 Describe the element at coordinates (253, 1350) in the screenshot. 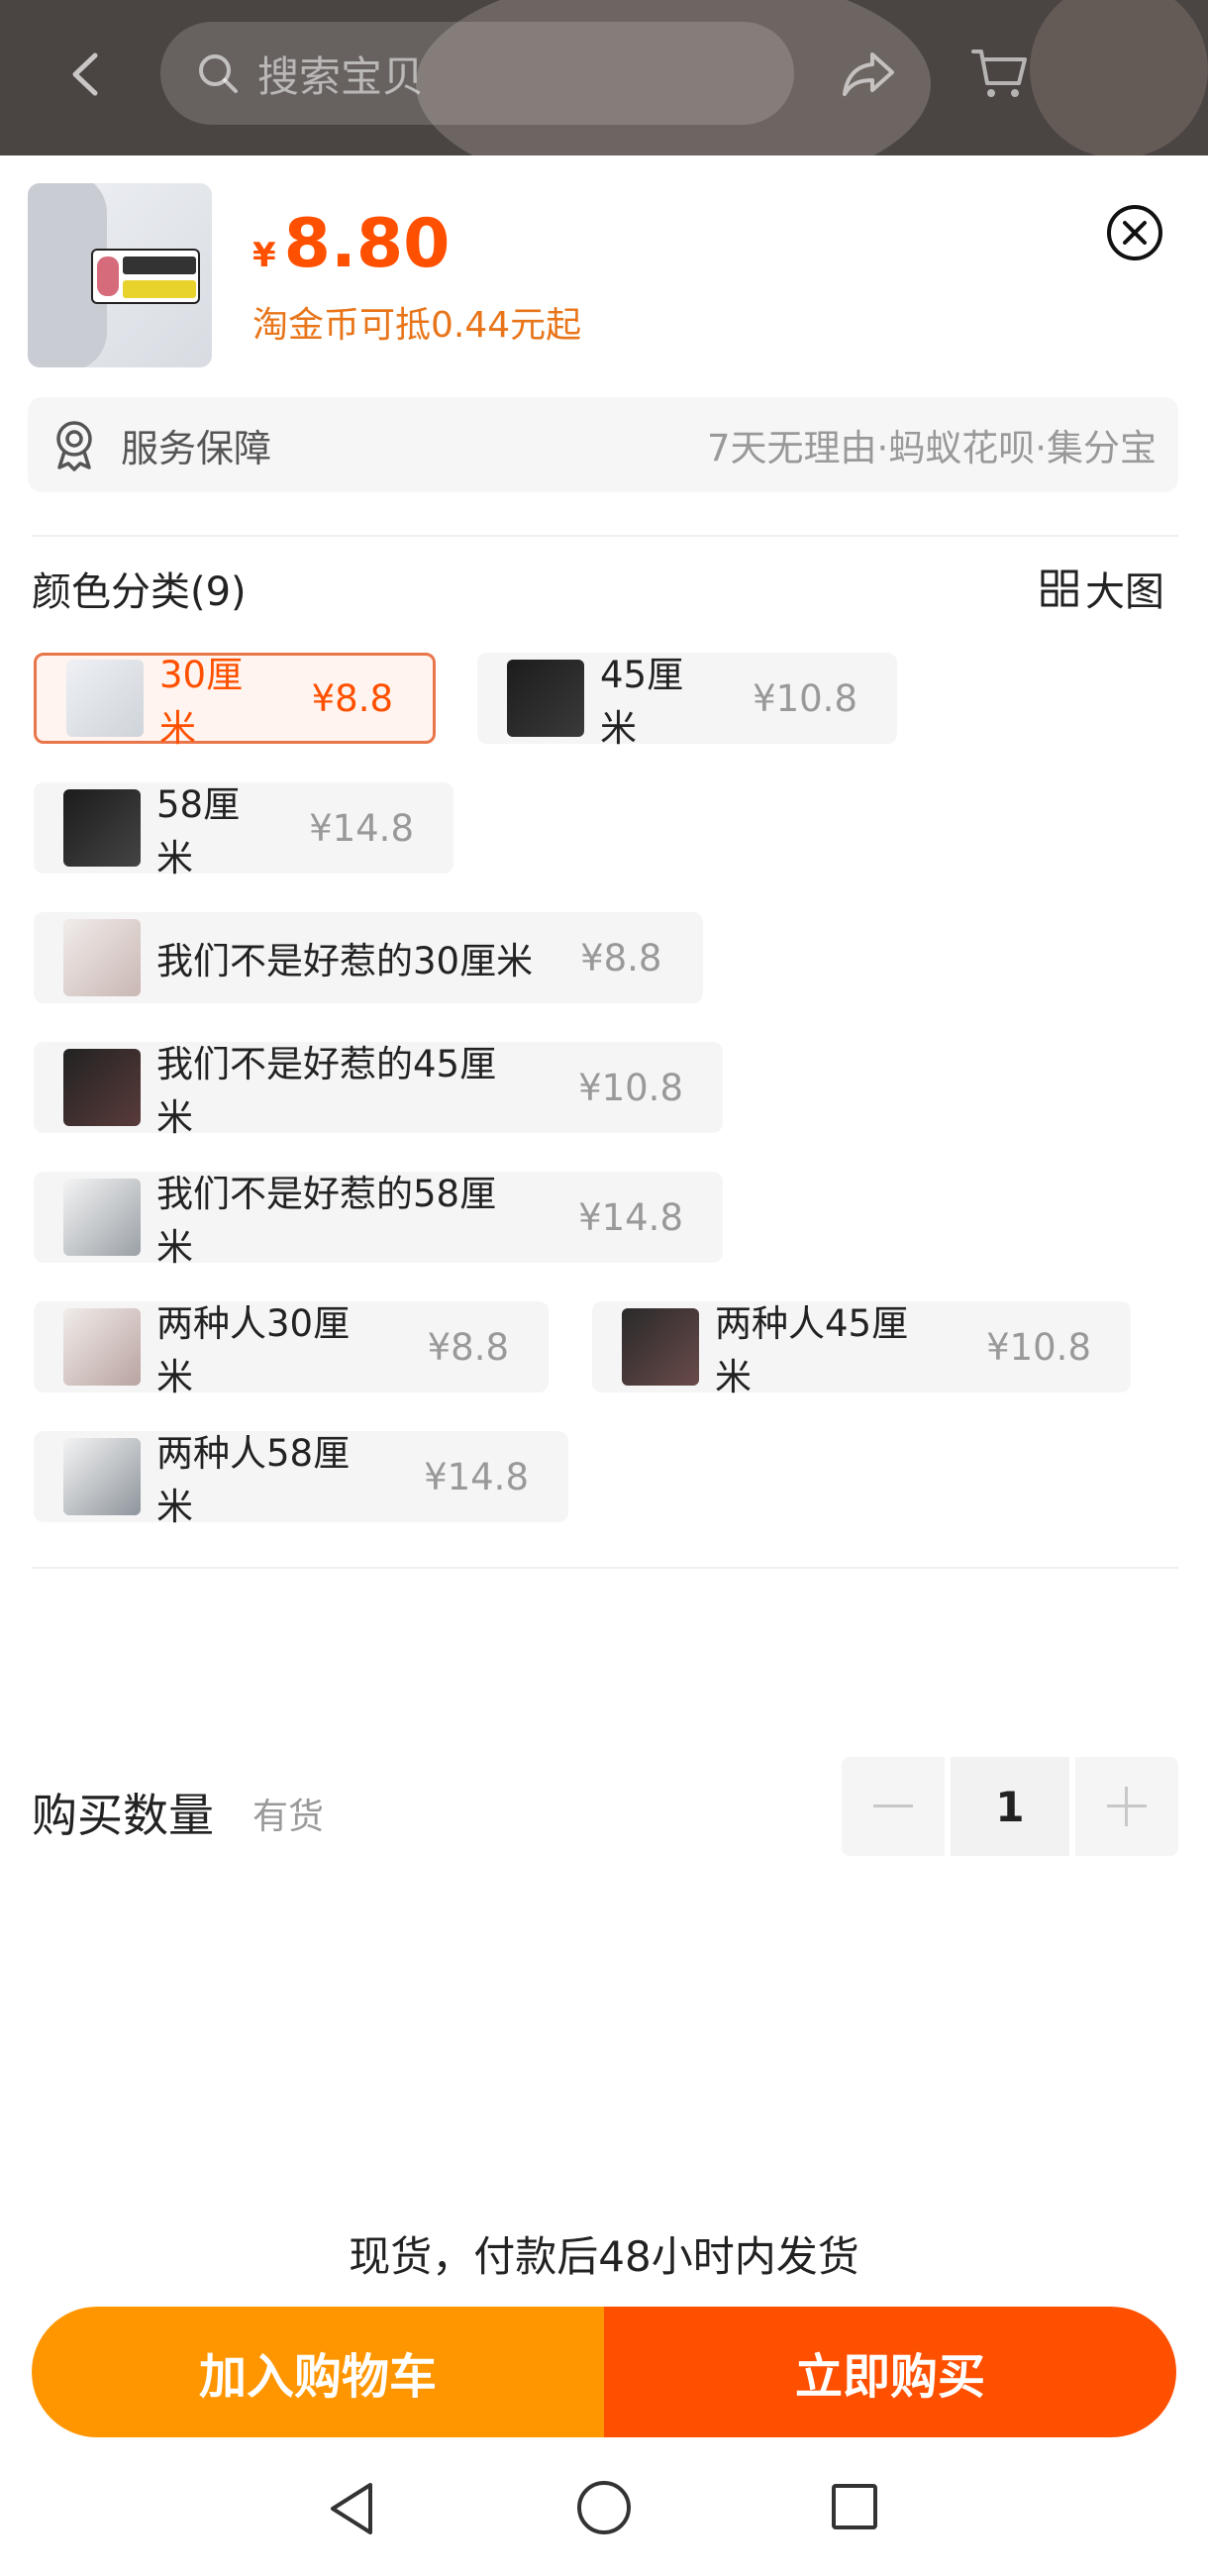

I see `option-label: 两种人30厘米` at that location.